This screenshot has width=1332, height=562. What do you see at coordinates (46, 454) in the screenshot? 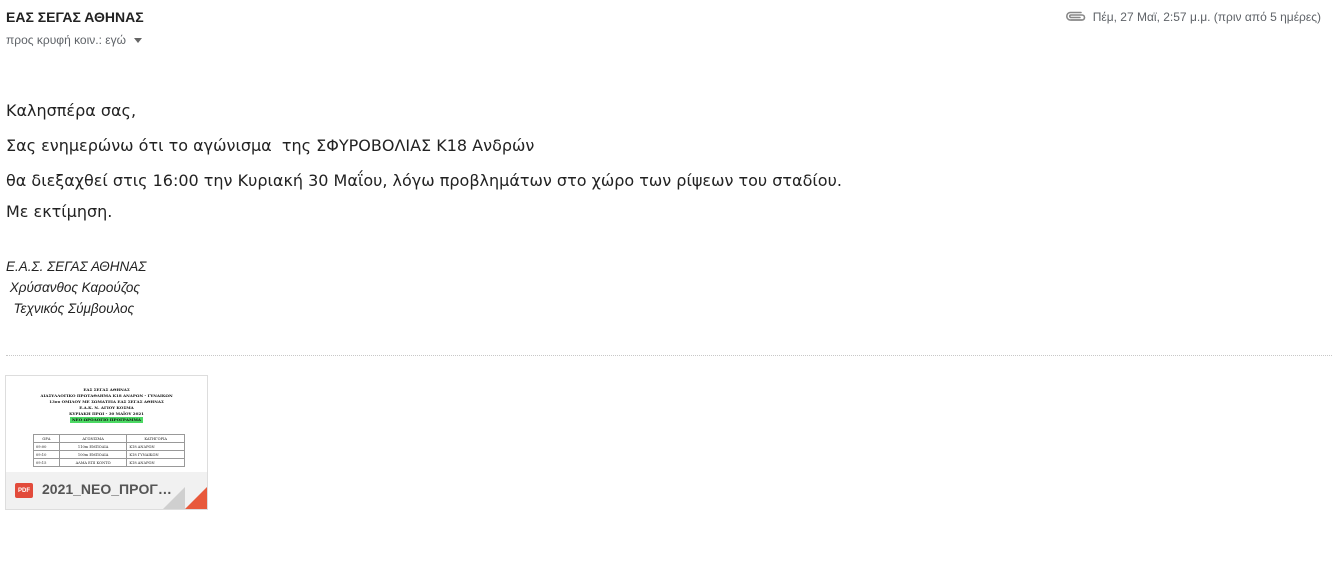
I see `table-cell: 09:10` at bounding box center [46, 454].